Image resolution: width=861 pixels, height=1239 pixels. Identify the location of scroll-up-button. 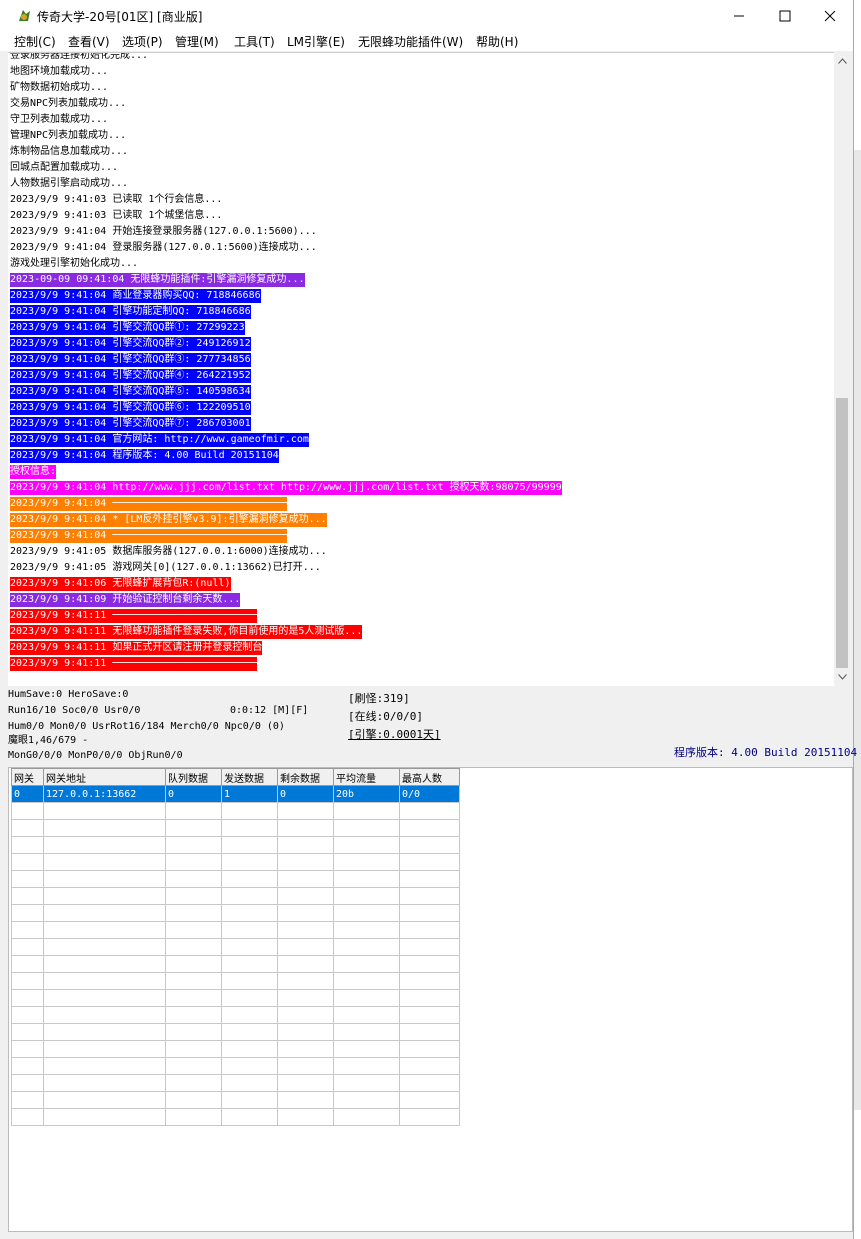
(842, 60).